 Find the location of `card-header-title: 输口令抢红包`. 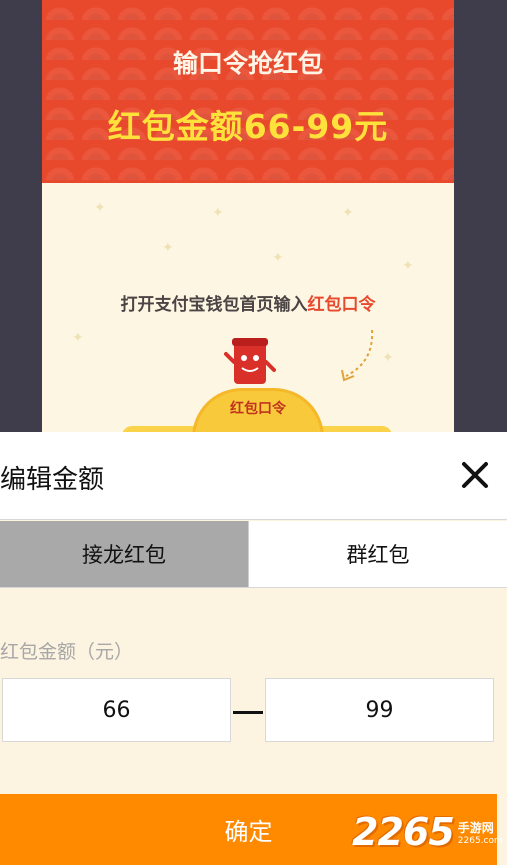

card-header-title: 输口令抢红包 is located at coordinates (247, 63).